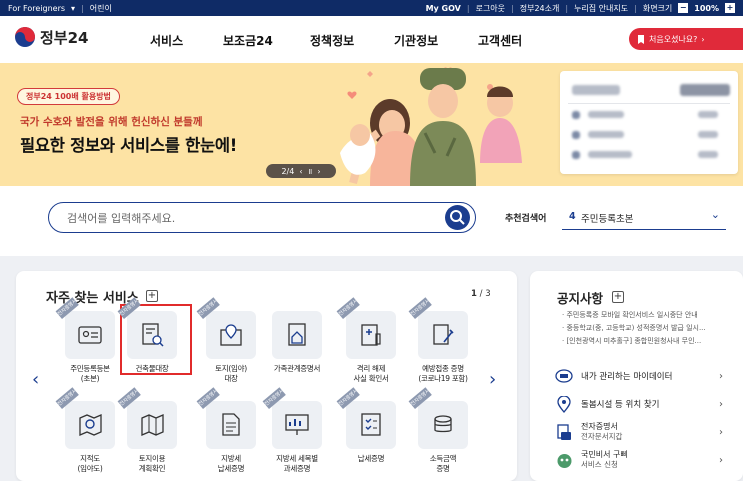 This screenshot has height=481, width=743. Describe the element at coordinates (644, 404) in the screenshot. I see `care-facility-menu-item: 돌봄시설 등 위치 찾기 ›` at that location.